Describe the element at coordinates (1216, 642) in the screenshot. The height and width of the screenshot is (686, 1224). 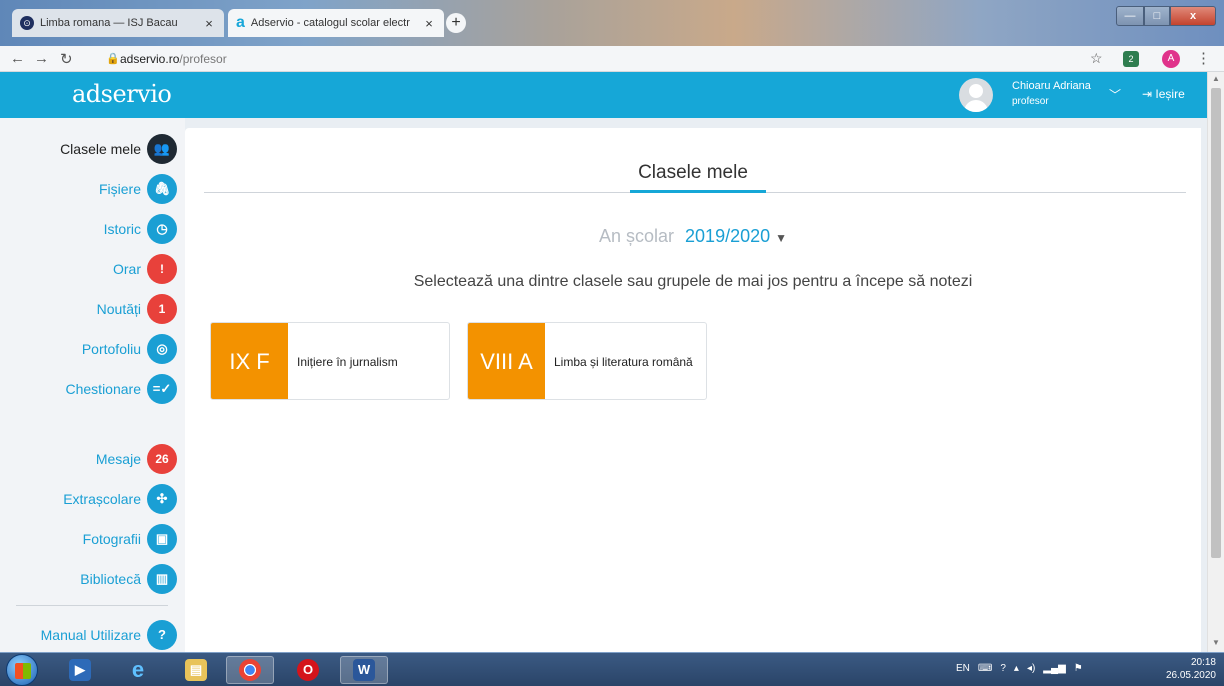
I see `scroll-down-arrow-icon: ▼` at that location.